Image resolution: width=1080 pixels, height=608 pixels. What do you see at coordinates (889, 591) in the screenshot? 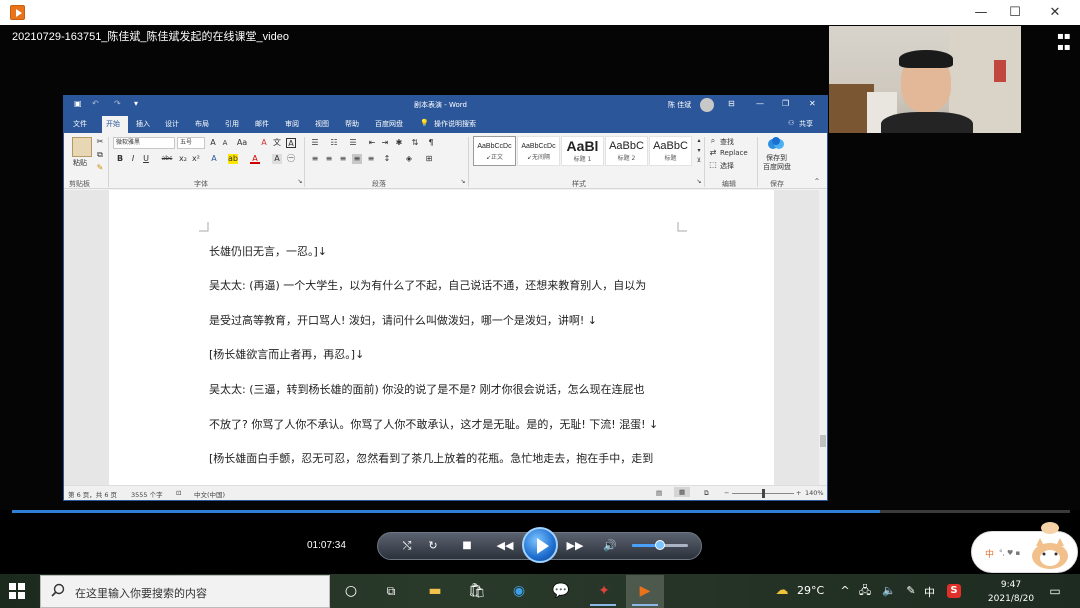
I see `speaker-icon: 🔈` at bounding box center [889, 591].